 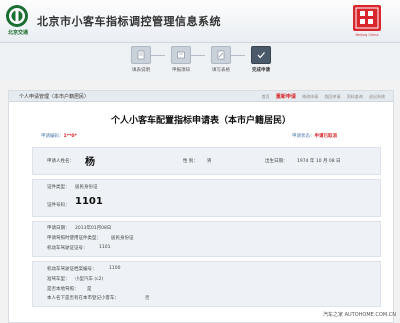 I want to click on process-steps: 填表说明 申报须知 填写表格 完成申请, so click(x=200, y=61).